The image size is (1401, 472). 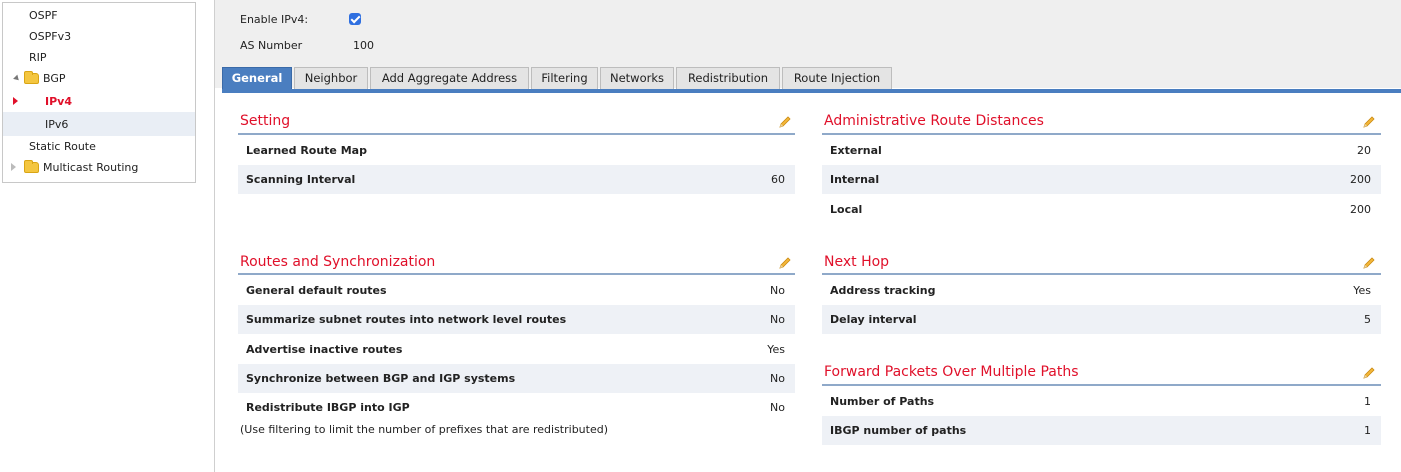 I want to click on row-key: Internal, so click(x=855, y=179).